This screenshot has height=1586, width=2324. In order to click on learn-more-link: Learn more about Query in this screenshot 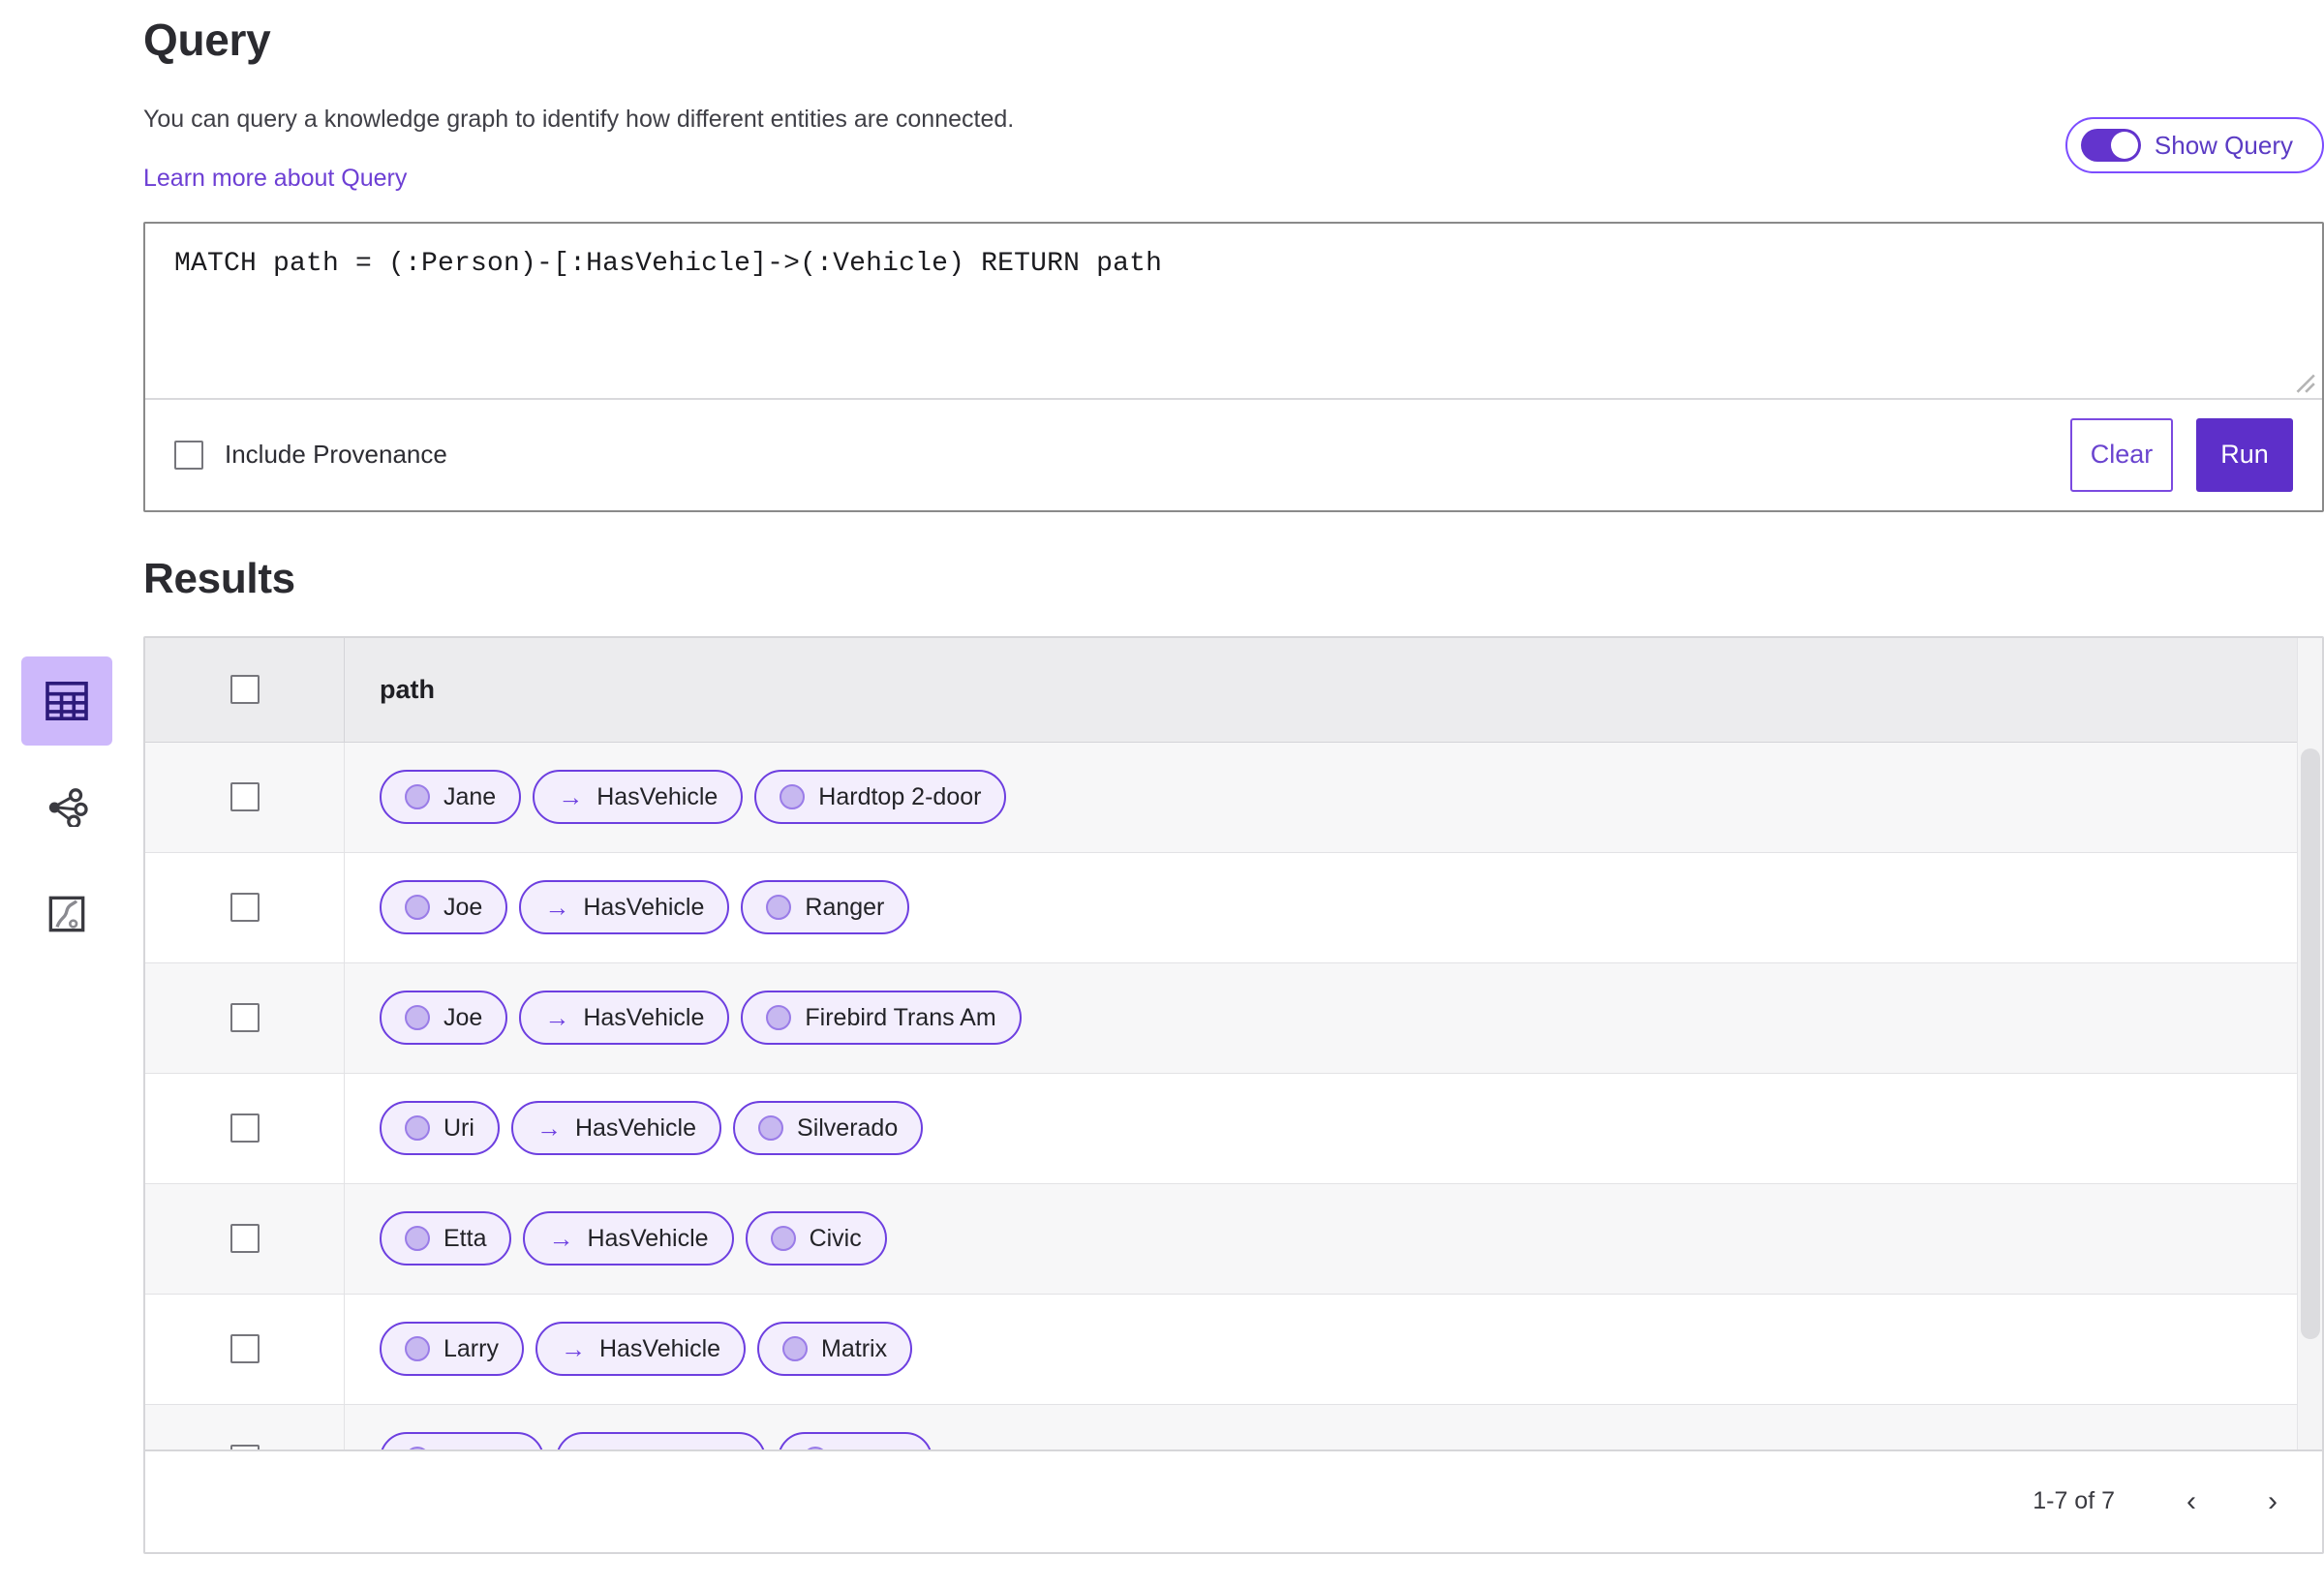, I will do `click(275, 179)`.